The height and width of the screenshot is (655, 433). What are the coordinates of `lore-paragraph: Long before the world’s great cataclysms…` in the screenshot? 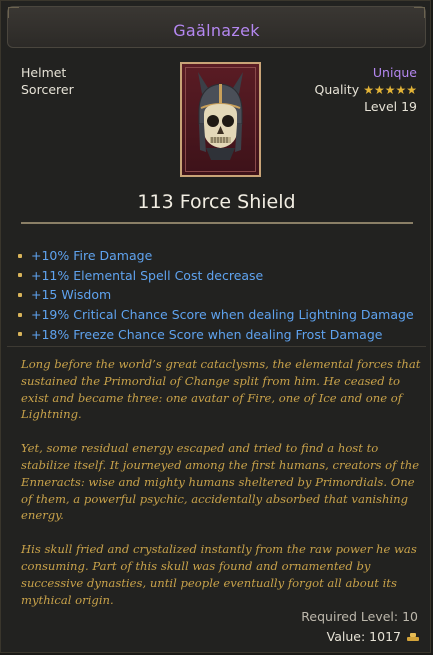 It's located at (221, 389).